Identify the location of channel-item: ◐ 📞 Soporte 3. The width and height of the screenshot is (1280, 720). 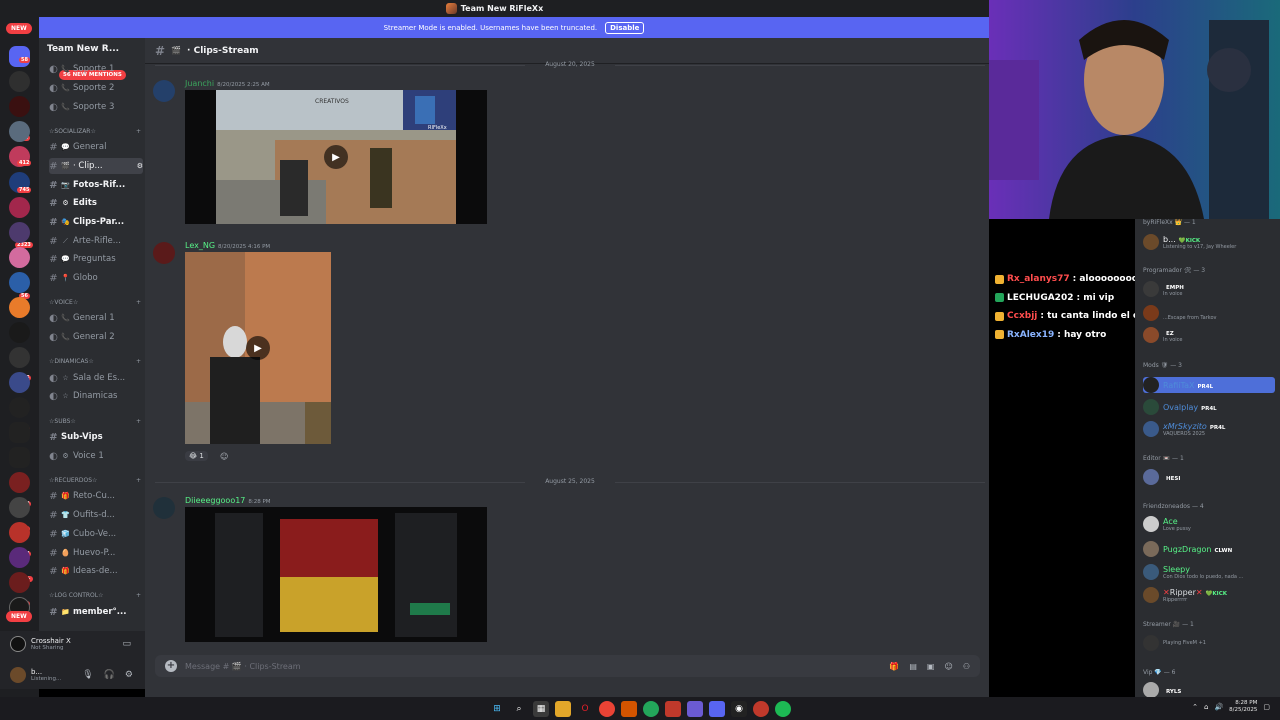
(96, 107).